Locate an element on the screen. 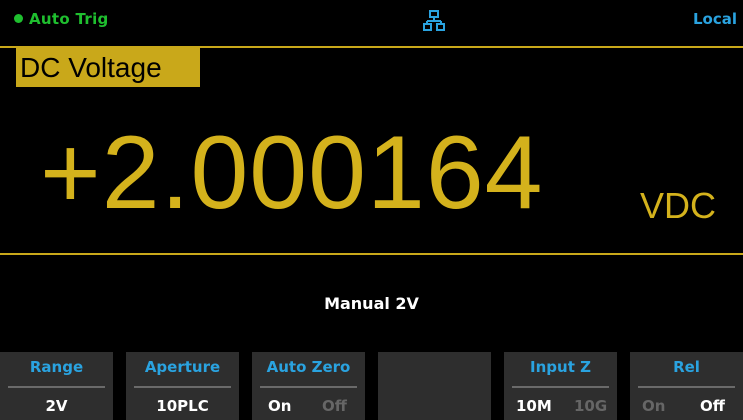 This screenshot has width=743, height=420. bottom-divider is located at coordinates (371, 254).